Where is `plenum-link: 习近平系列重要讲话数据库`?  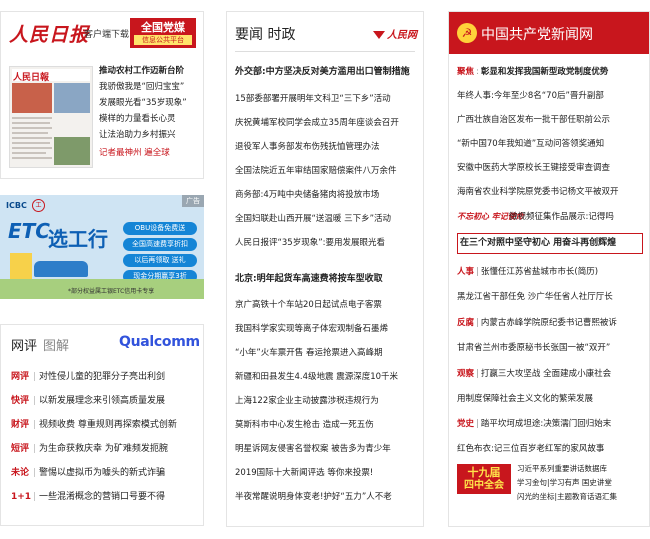
plenum-link: 习近平系列重要讲话数据库 is located at coordinates (562, 469).